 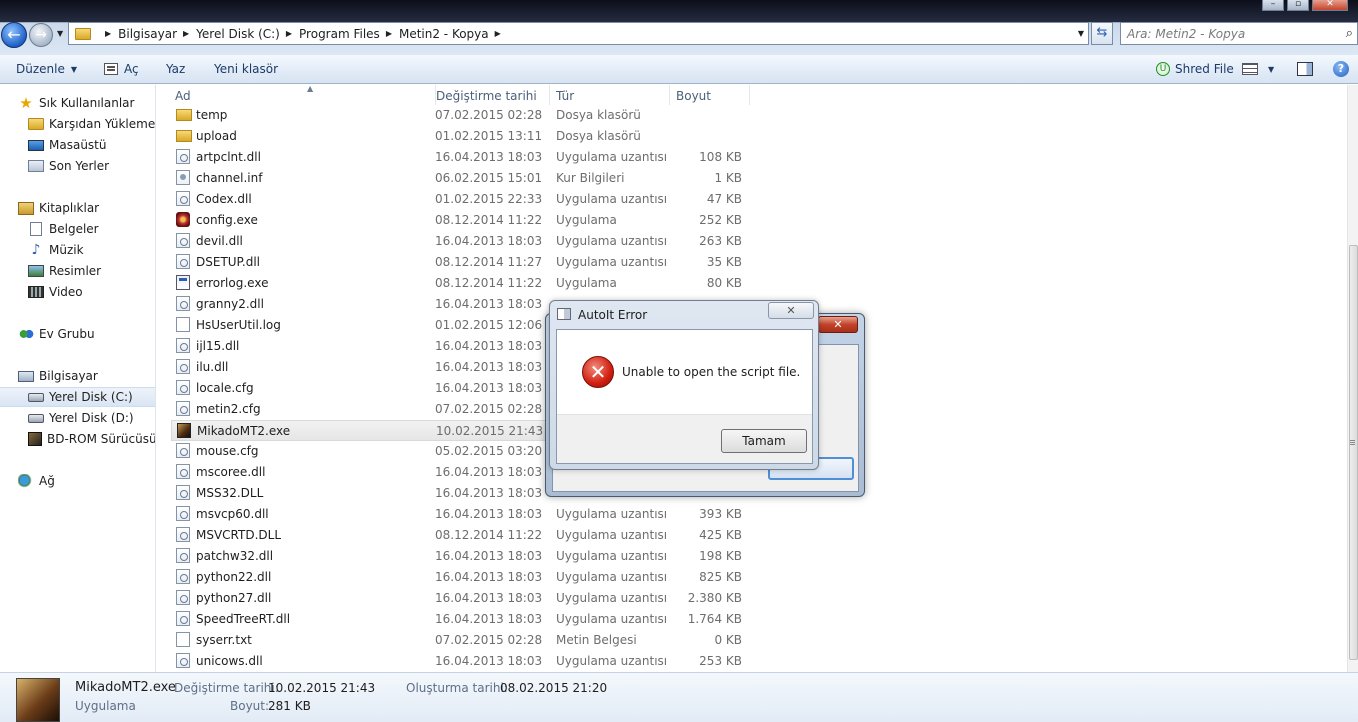 I want to click on breadcrumb-item-program-files: Program Files ▶, so click(x=349, y=34).